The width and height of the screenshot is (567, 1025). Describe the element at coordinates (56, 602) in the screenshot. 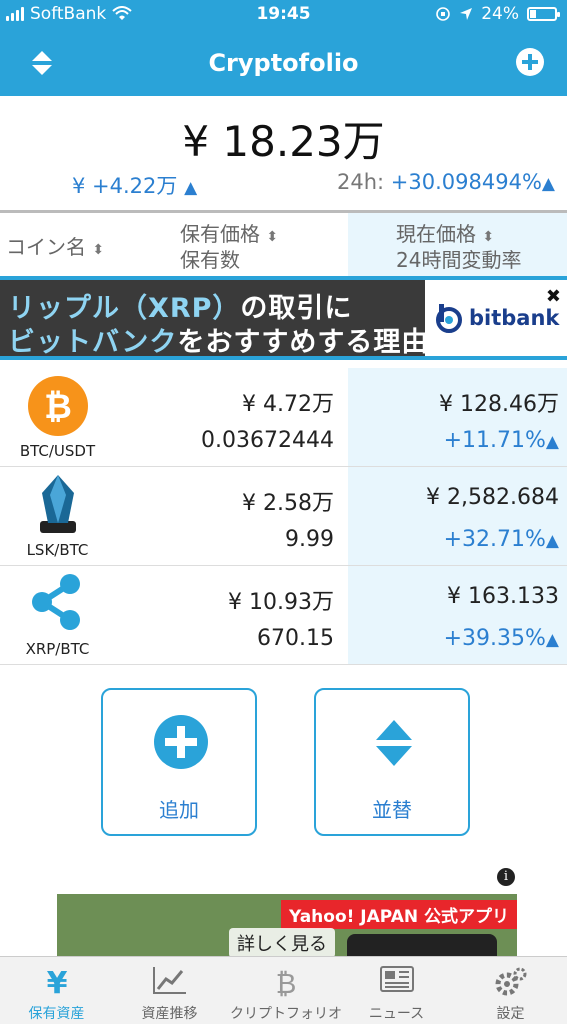

I see `ripple-icon` at that location.